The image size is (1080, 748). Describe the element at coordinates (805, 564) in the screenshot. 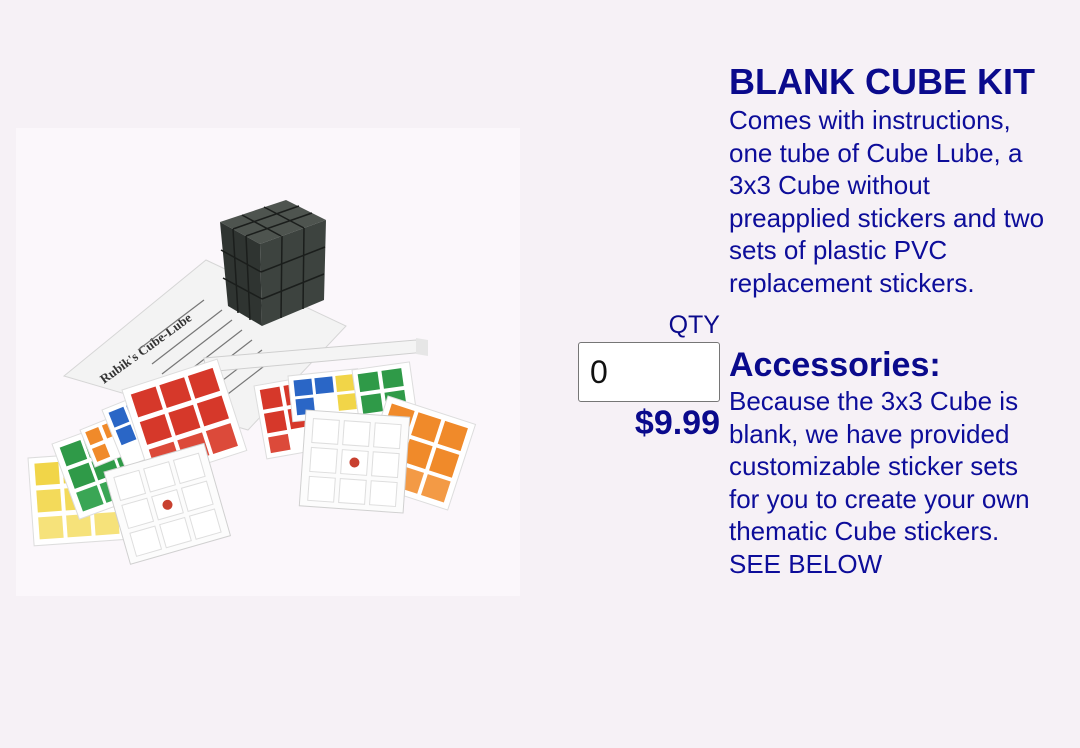

I see `see-below-link: SEE BELOW` at that location.